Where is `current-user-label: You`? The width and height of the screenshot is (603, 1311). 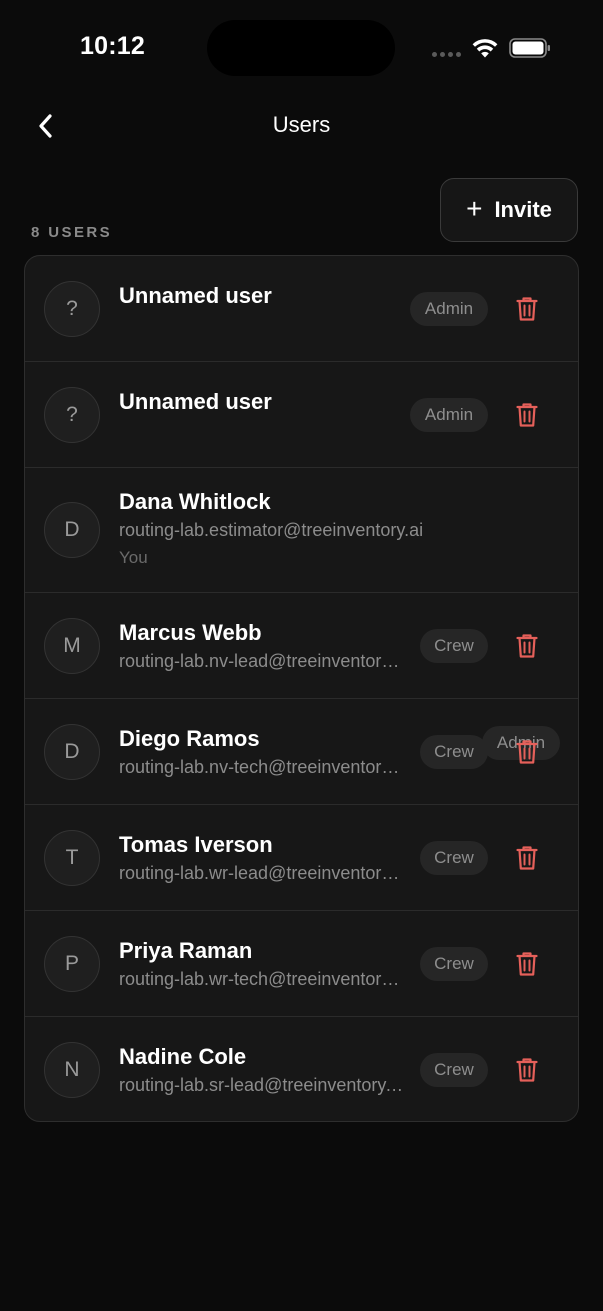
current-user-label: You is located at coordinates (133, 557).